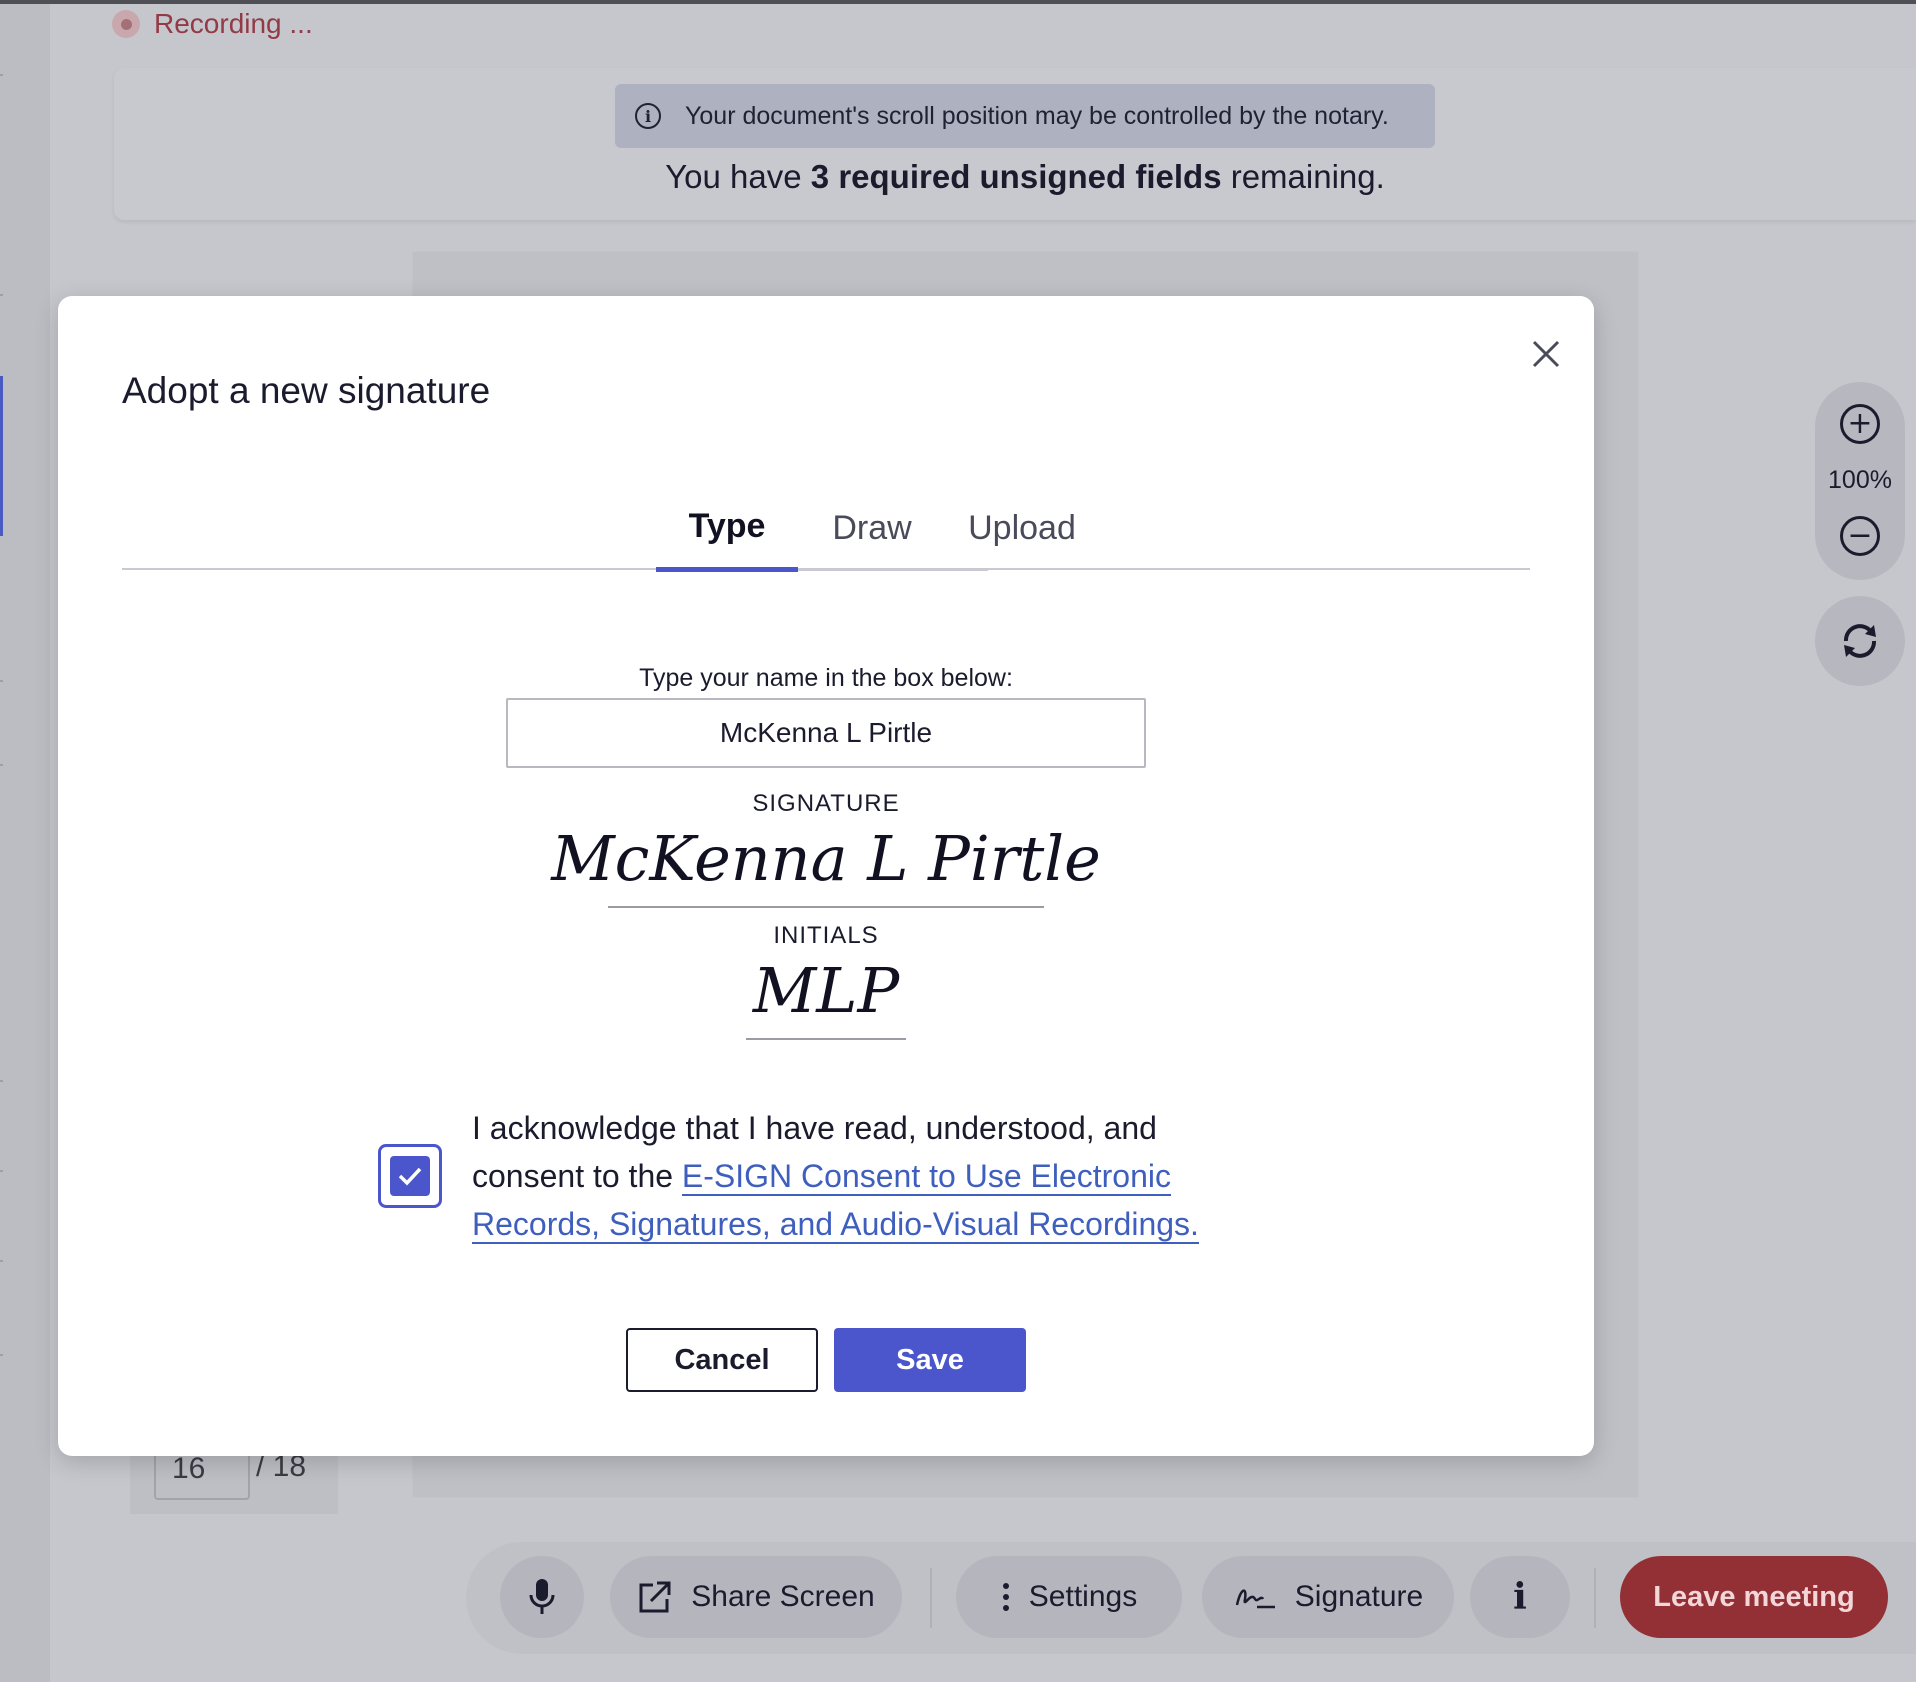 The width and height of the screenshot is (1916, 1682). I want to click on name-input, so click(826, 733).